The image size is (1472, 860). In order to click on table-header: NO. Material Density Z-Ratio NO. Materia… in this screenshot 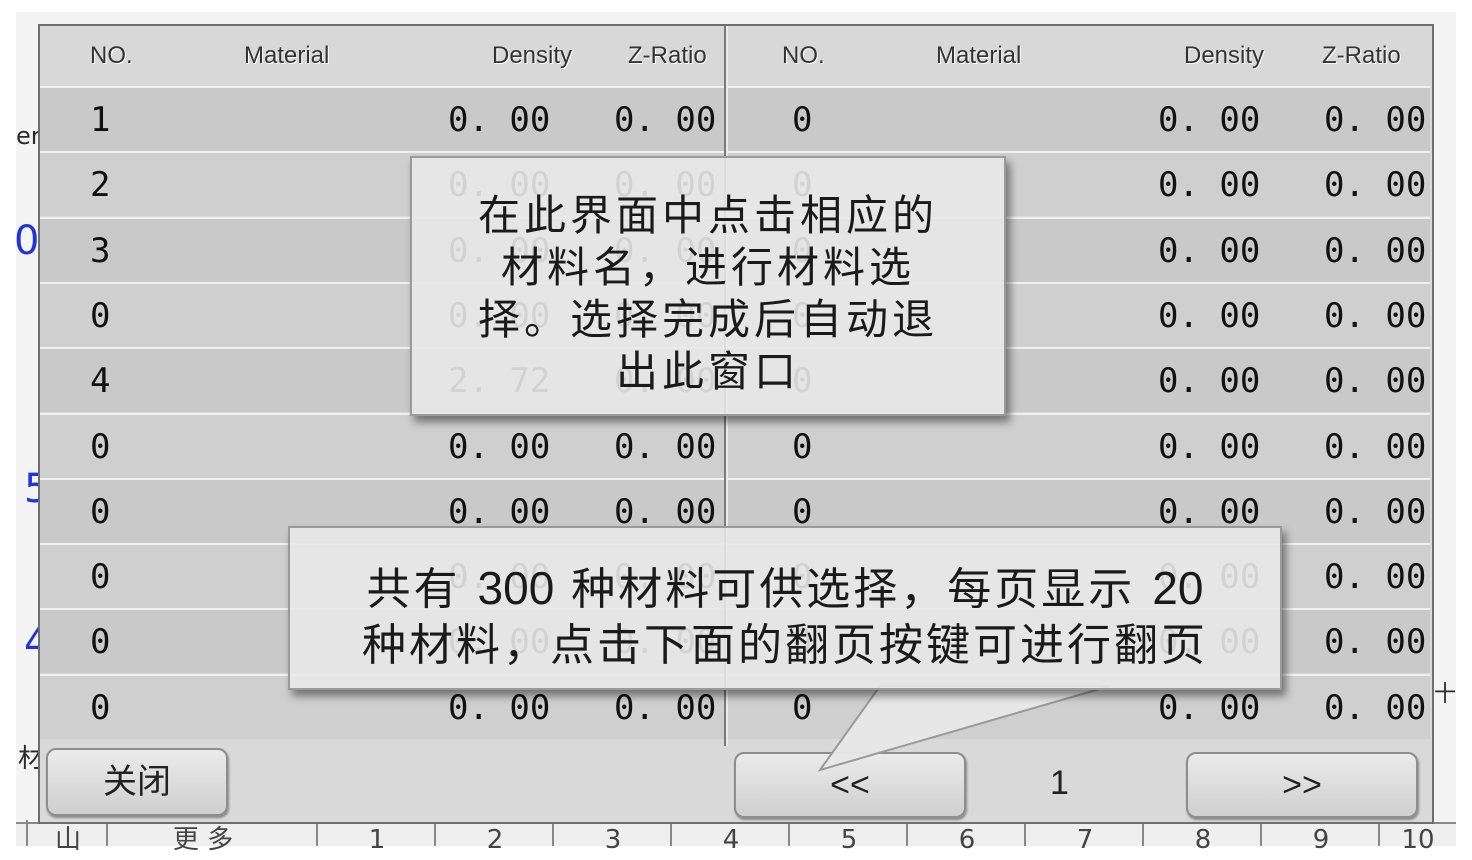, I will do `click(736, 56)`.